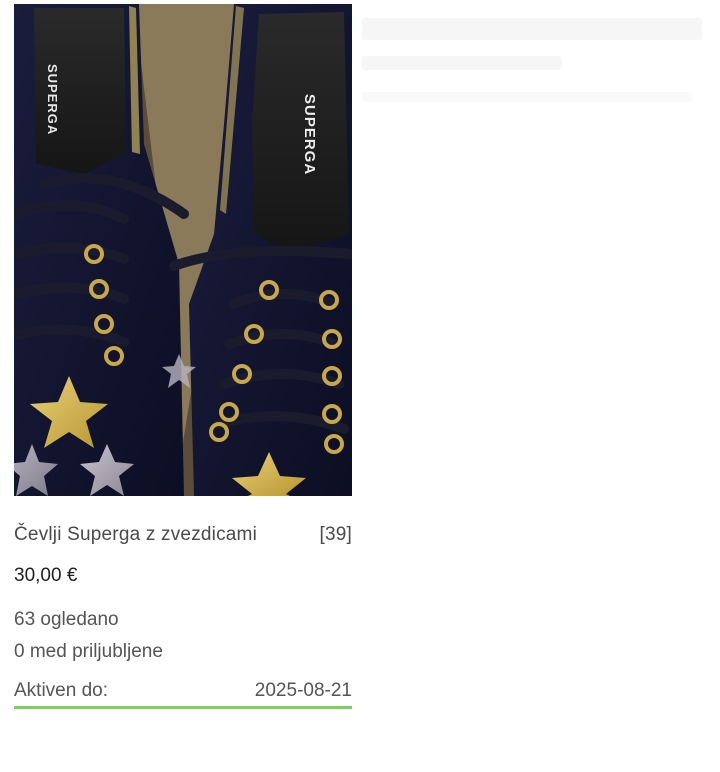 This screenshot has width=720, height=772. What do you see at coordinates (66, 619) in the screenshot?
I see `view-count: 63 ogledano` at bounding box center [66, 619].